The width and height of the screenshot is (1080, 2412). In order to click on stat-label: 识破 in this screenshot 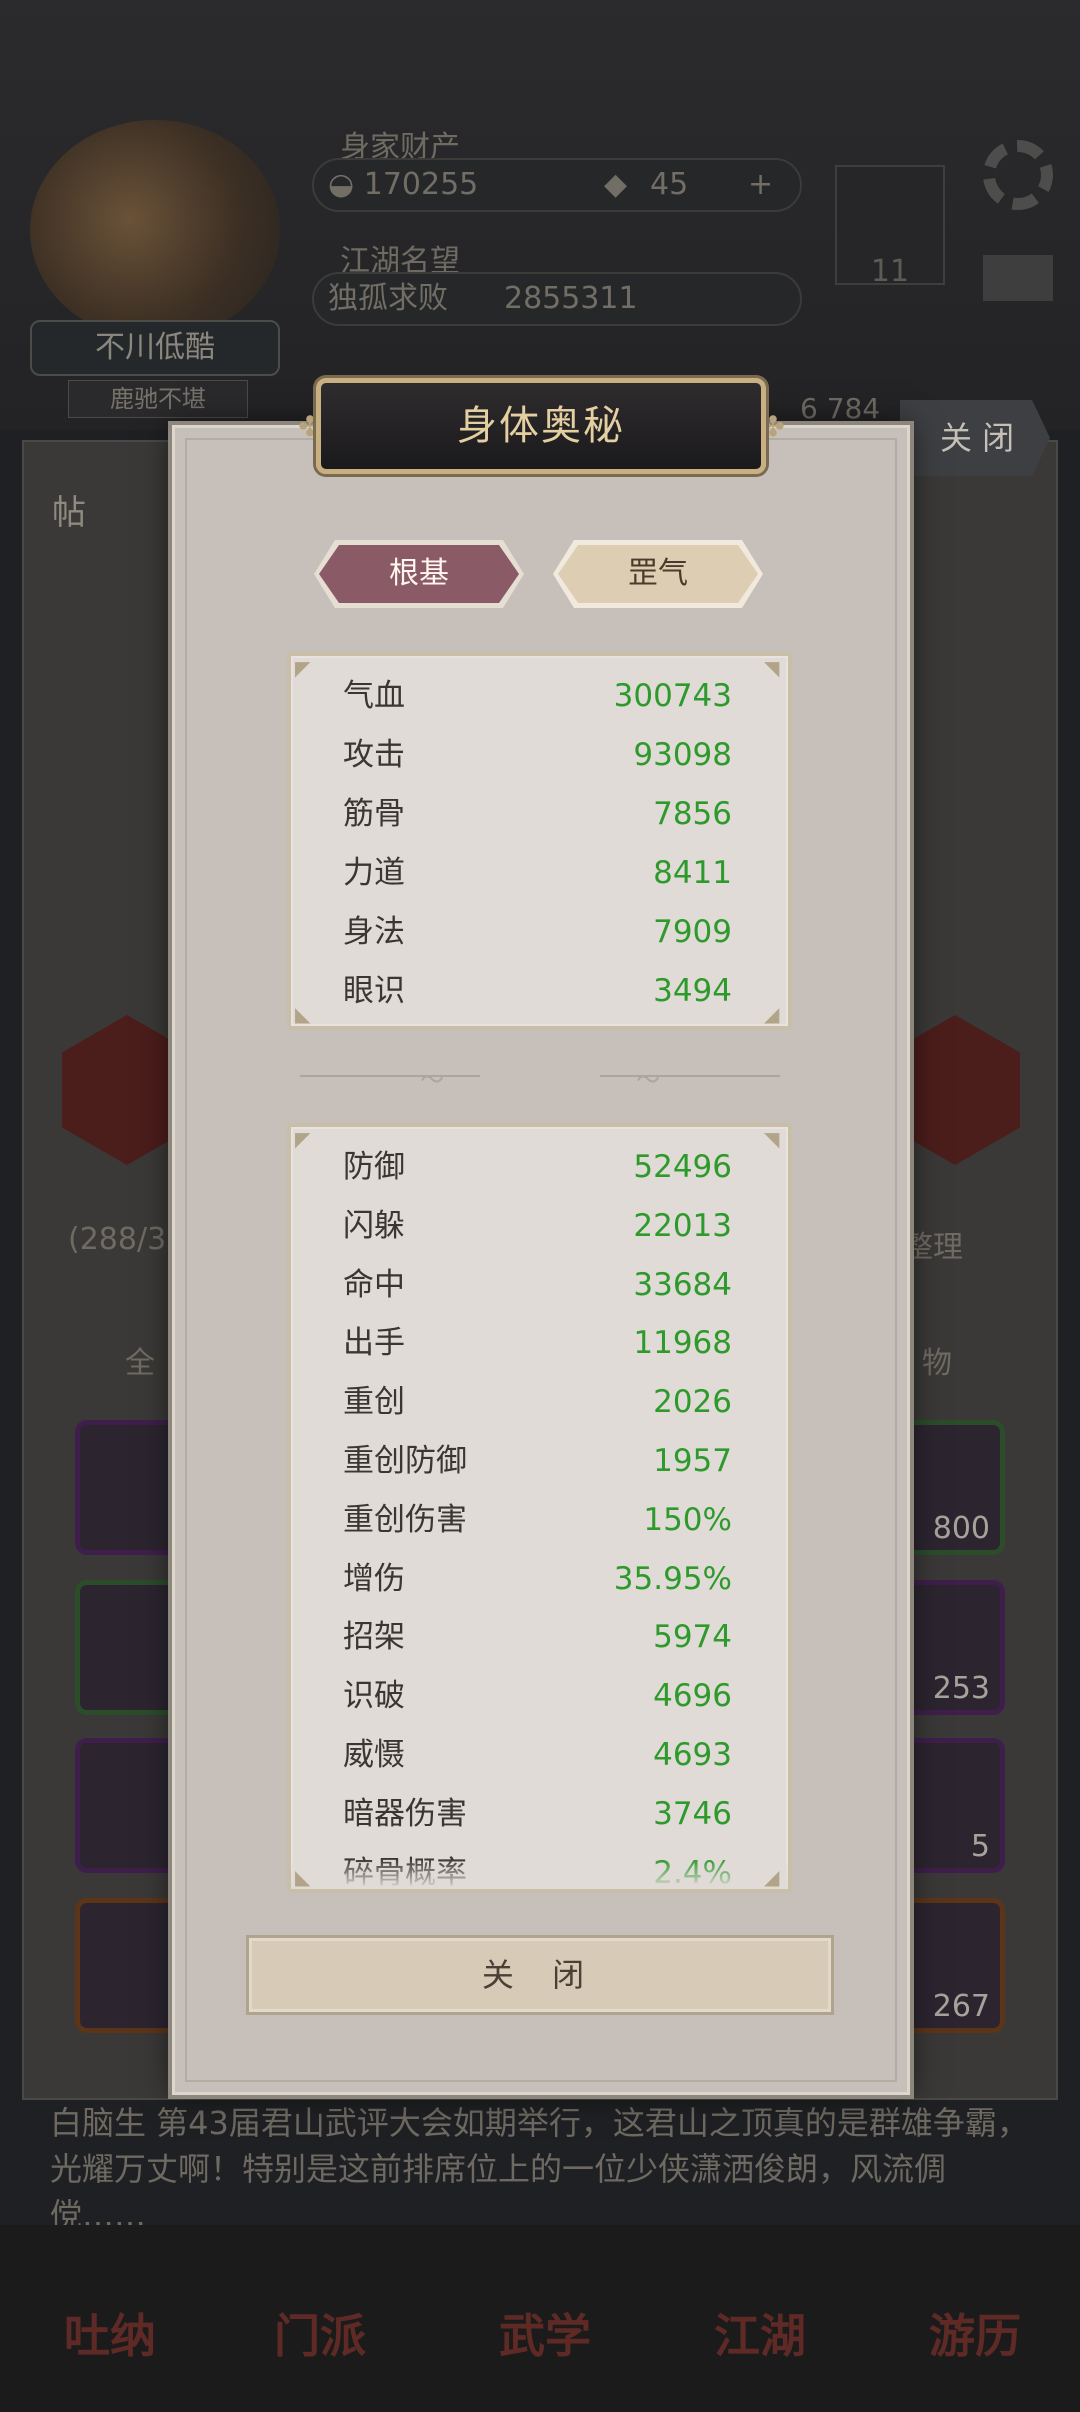, I will do `click(374, 1696)`.